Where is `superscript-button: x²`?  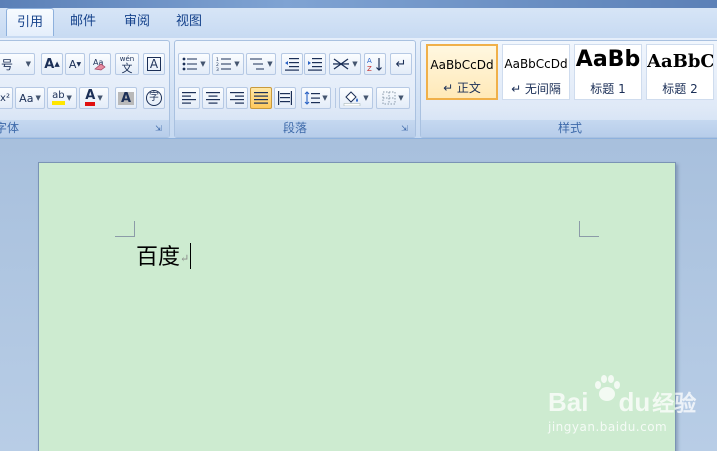 superscript-button: x² is located at coordinates (6, 98).